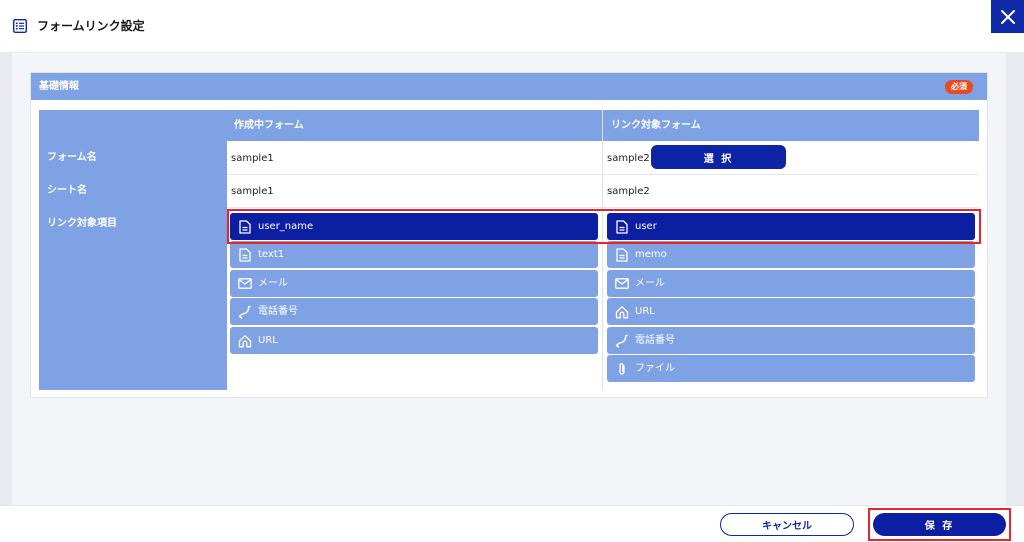 The height and width of the screenshot is (542, 1024). I want to click on current-field-item: メール, so click(414, 283).